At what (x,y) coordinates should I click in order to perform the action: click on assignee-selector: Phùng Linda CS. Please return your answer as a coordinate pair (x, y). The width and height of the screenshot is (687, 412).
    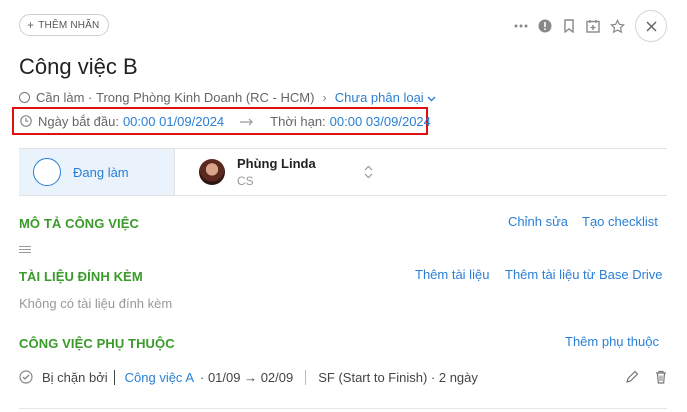
    Looking at the image, I should click on (274, 172).